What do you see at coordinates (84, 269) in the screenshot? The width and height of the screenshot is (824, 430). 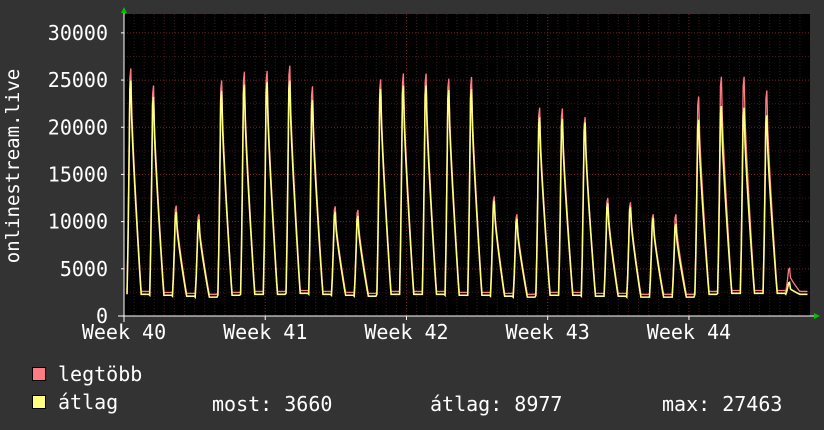 I see `y-tick-label: 5000` at bounding box center [84, 269].